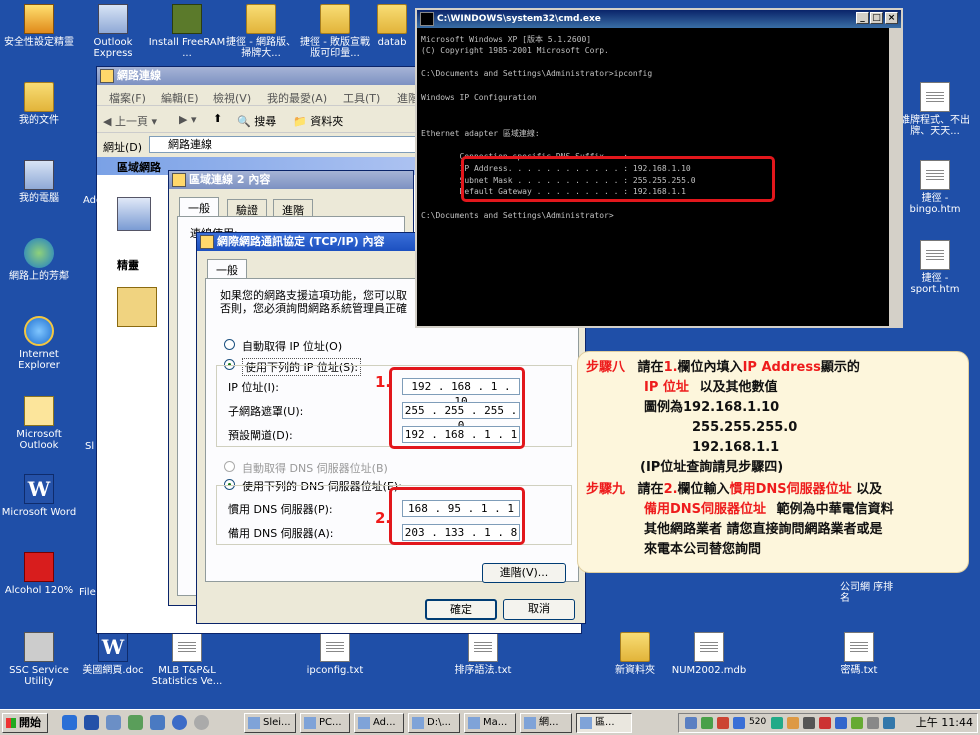 The width and height of the screenshot is (980, 735). What do you see at coordinates (517, 215) in the screenshot?
I see `cmd-line: C:\Documents and Settings\Administrator>` at bounding box center [517, 215].